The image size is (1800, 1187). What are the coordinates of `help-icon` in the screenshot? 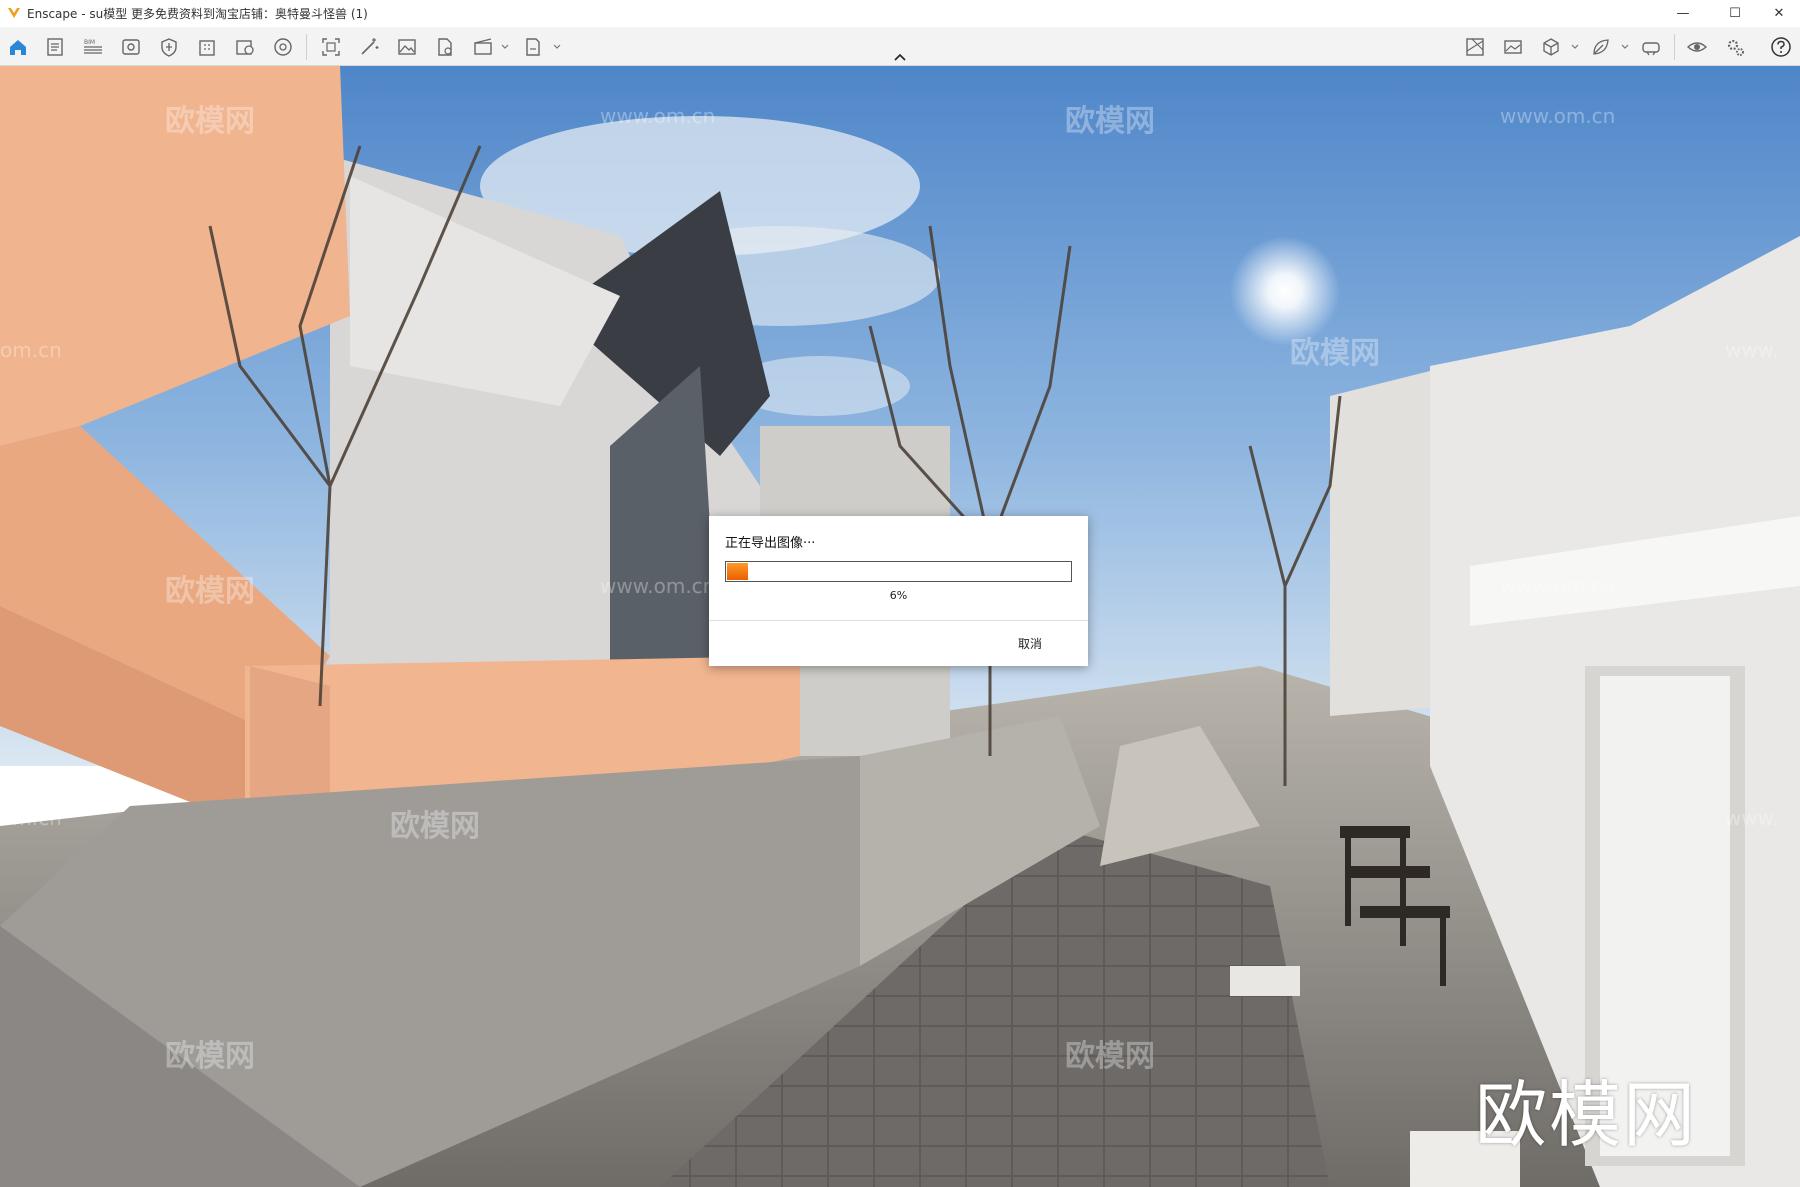 It's located at (1781, 47).